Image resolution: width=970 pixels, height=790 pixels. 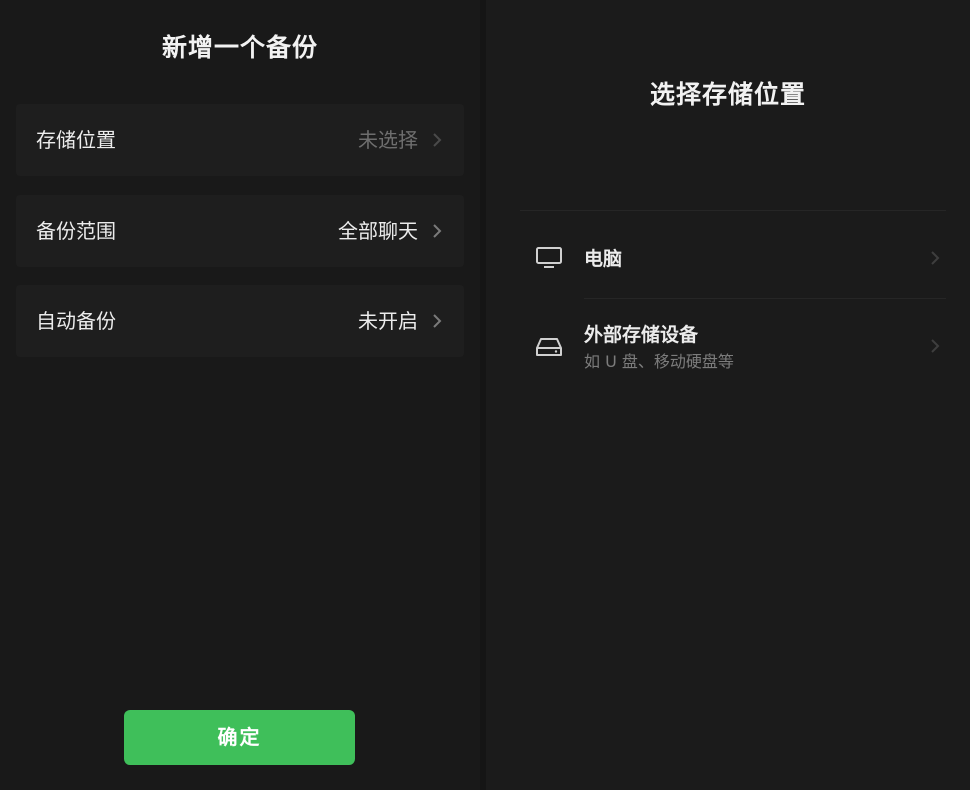 What do you see at coordinates (659, 361) in the screenshot?
I see `external-storage-subtitle: 如 U 盘、移动硬盘等` at bounding box center [659, 361].